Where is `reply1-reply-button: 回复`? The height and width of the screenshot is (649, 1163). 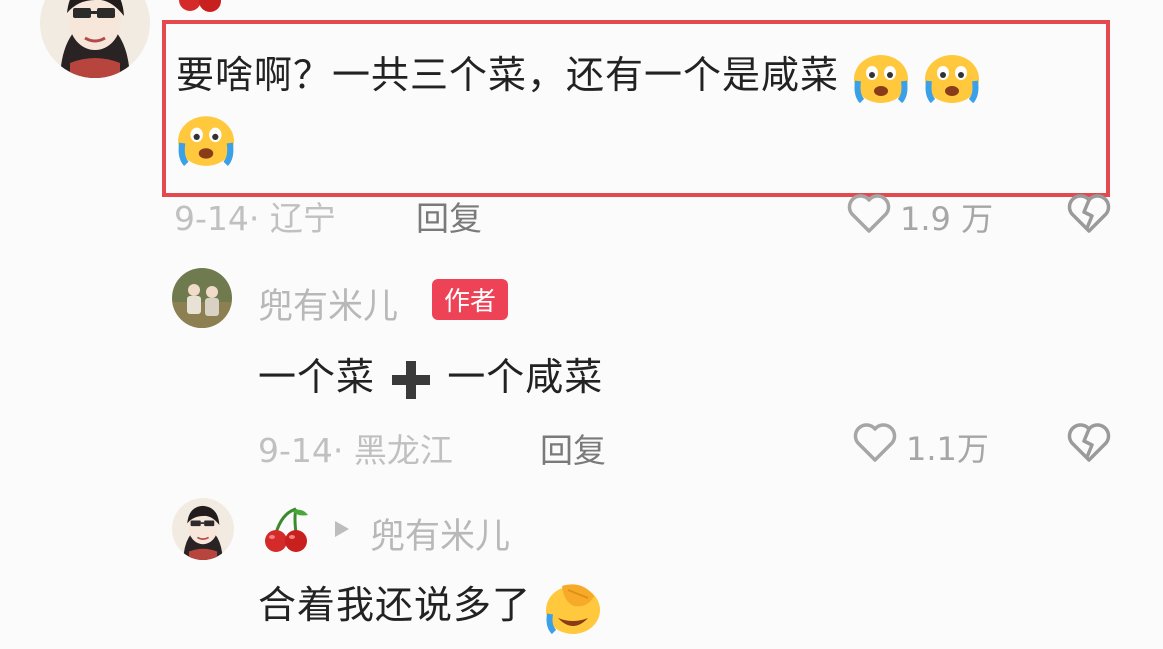 reply1-reply-button: 回复 is located at coordinates (573, 448).